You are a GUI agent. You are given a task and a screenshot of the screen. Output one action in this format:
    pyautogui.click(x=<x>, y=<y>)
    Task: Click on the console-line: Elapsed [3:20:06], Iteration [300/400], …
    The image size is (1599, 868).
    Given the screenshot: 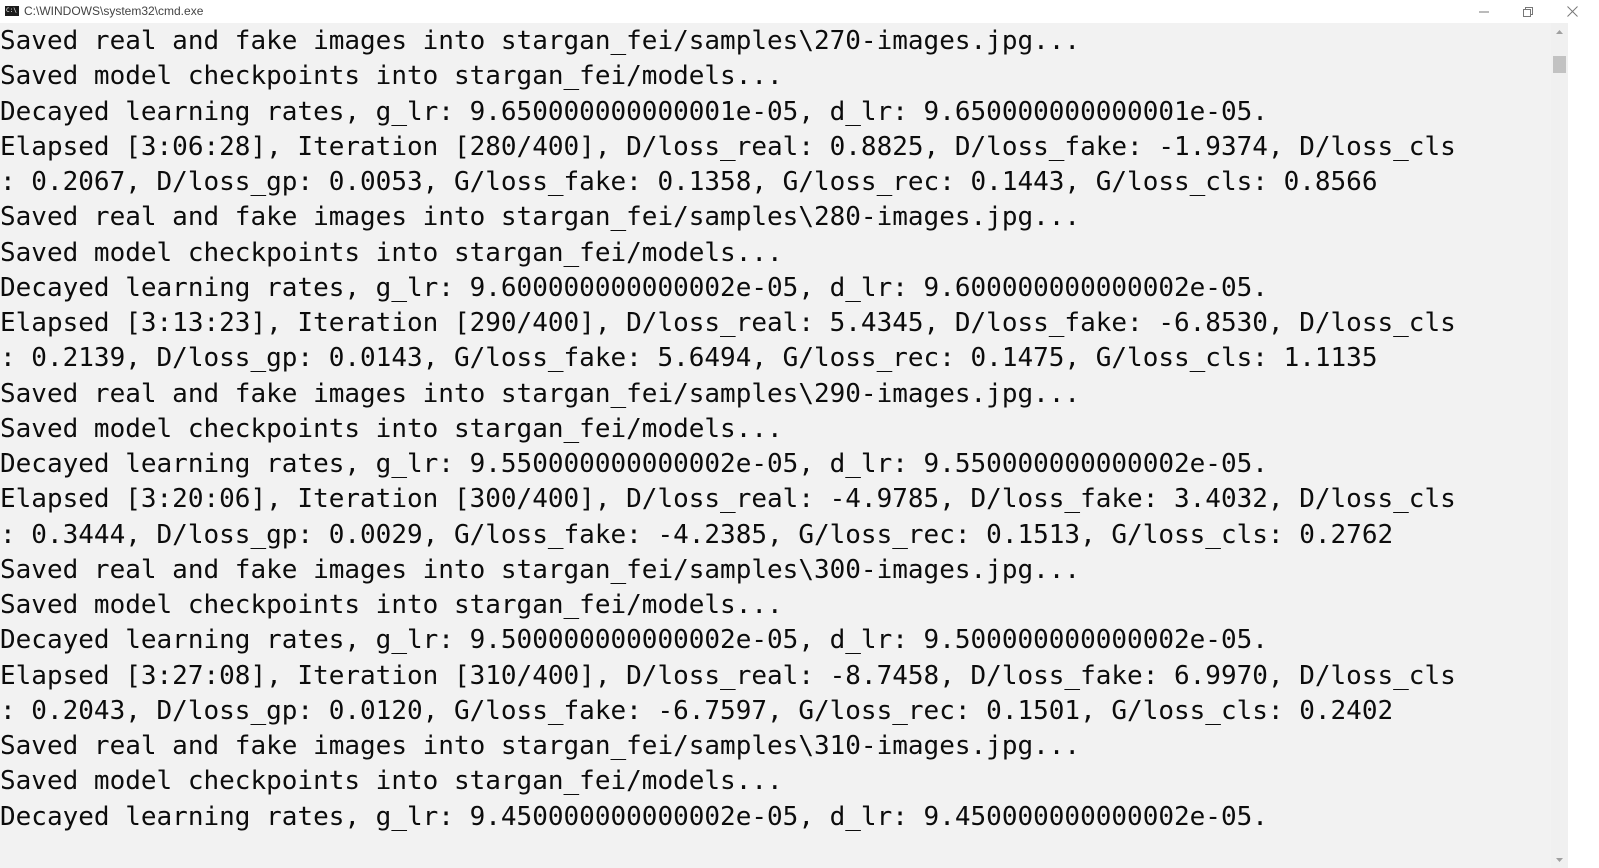 What is the action you would take?
    pyautogui.click(x=728, y=499)
    